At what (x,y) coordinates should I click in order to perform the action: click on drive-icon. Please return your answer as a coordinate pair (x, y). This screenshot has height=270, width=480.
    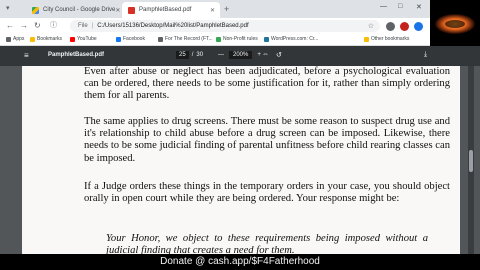
    Looking at the image, I should click on (35, 10).